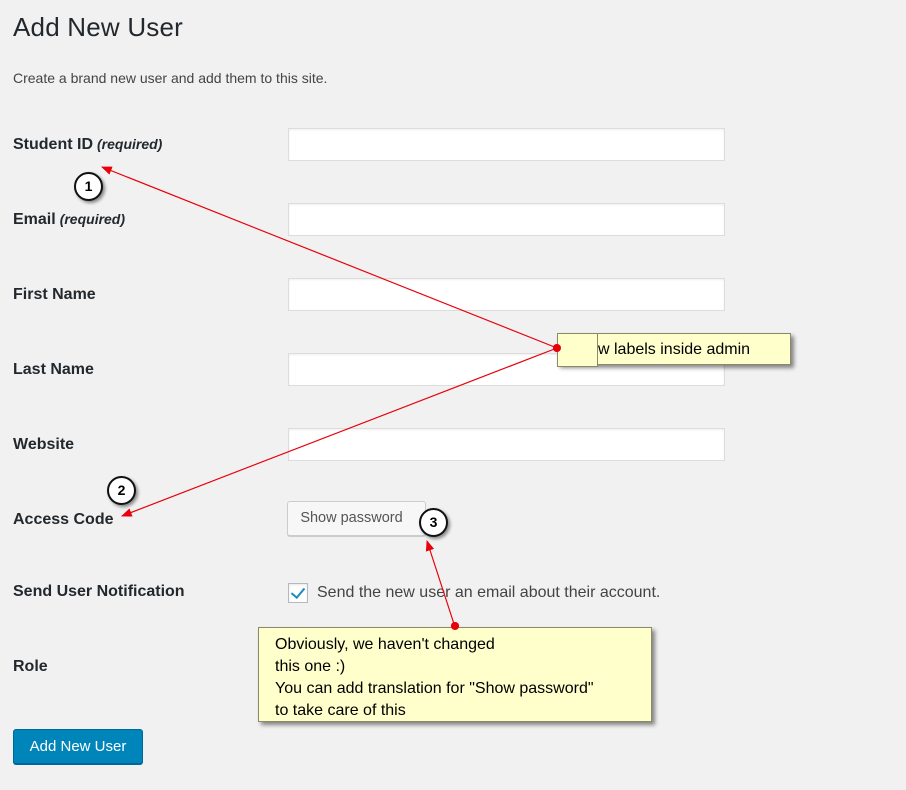 Image resolution: width=906 pixels, height=790 pixels. Describe the element at coordinates (54, 294) in the screenshot. I see `first-name-label: First Name` at that location.